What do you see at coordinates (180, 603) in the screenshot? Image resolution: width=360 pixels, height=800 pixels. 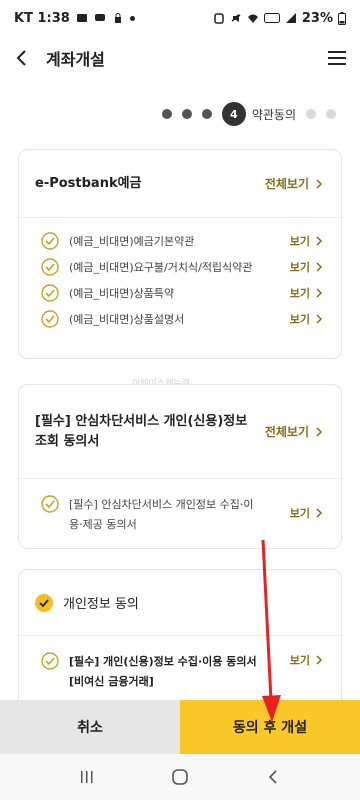 I see `card-header: 개인정보 동의` at bounding box center [180, 603].